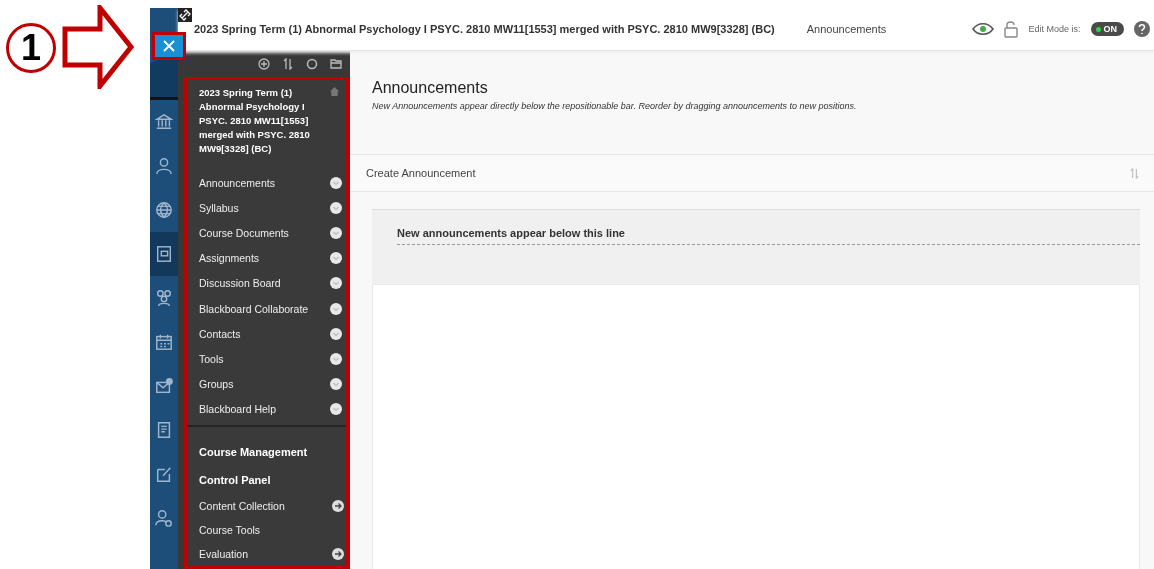 The width and height of the screenshot is (1154, 569). I want to click on breadcrumb: Announcements, so click(846, 29).